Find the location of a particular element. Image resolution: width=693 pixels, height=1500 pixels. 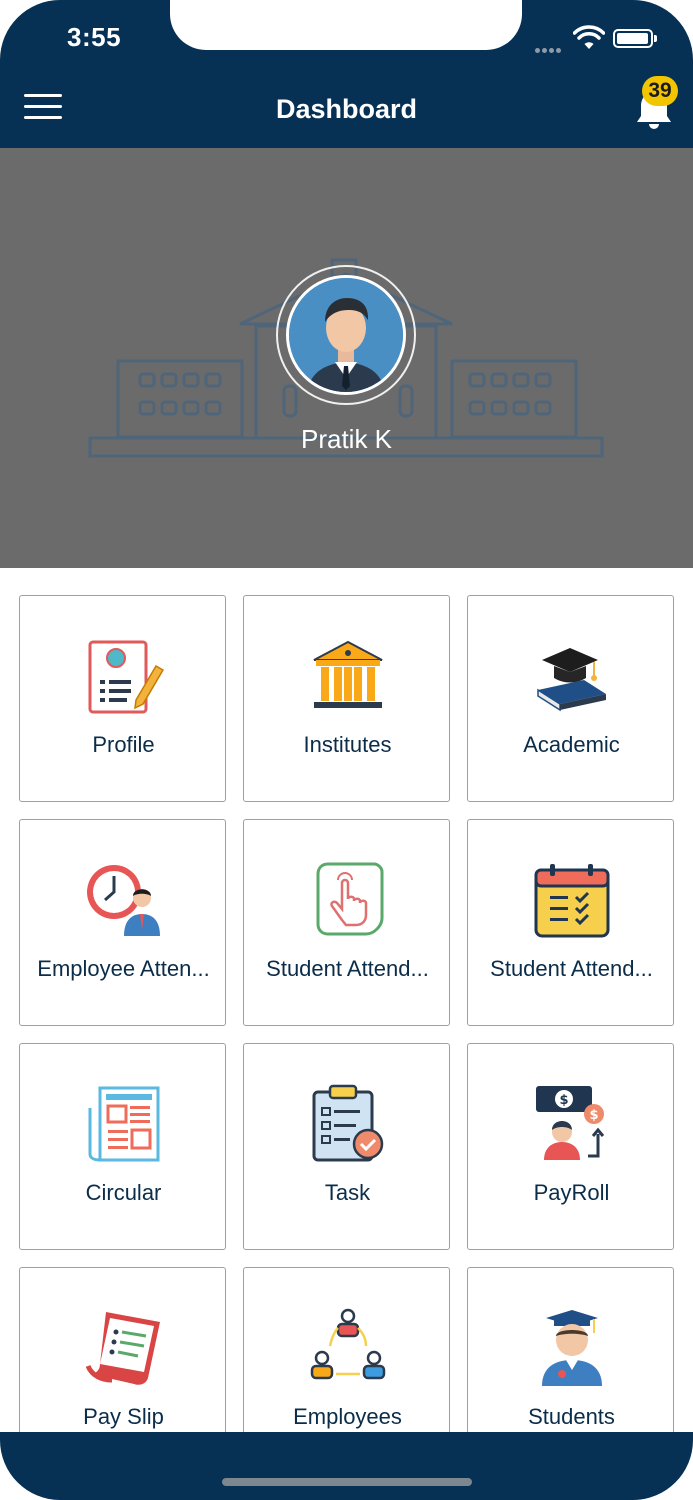

tile-task: Task is located at coordinates (346, 1146).